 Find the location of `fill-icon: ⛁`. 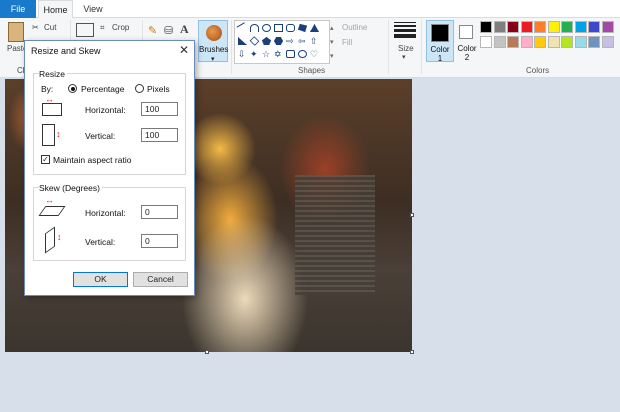

fill-icon: ⛁ is located at coordinates (168, 30).